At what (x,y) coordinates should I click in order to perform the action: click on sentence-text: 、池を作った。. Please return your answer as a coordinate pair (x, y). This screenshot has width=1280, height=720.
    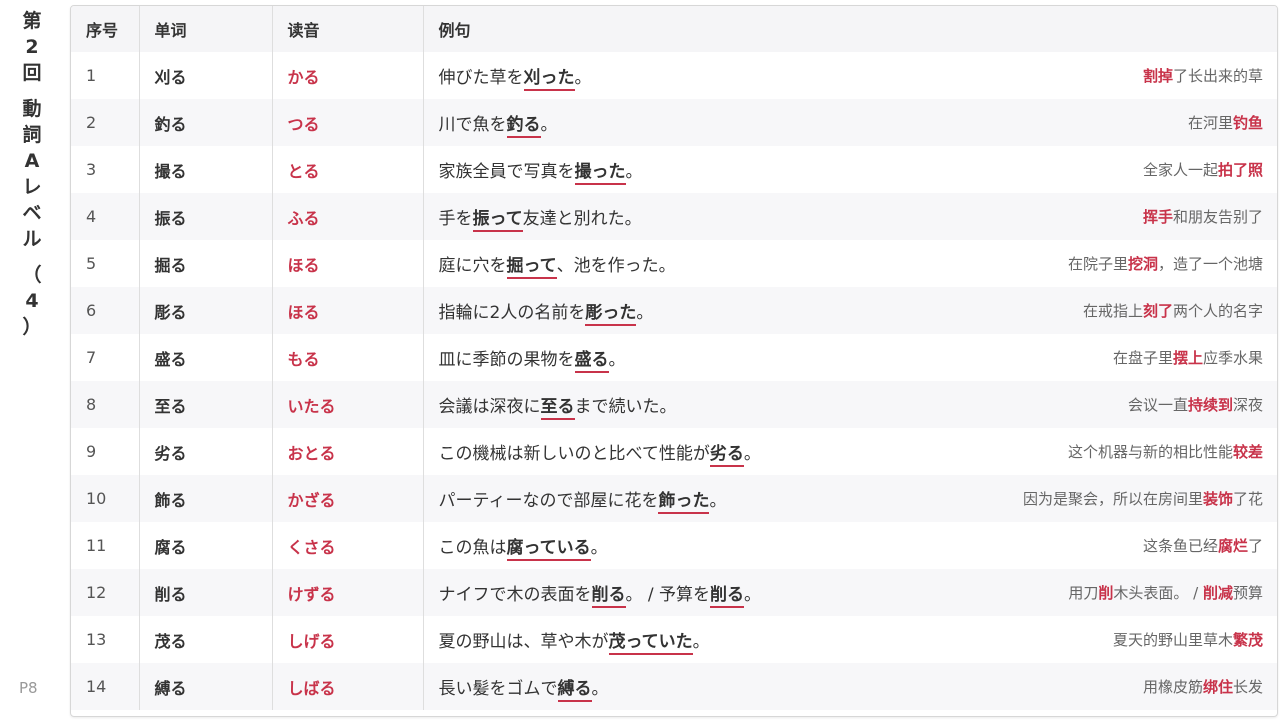
    Looking at the image, I should click on (616, 266).